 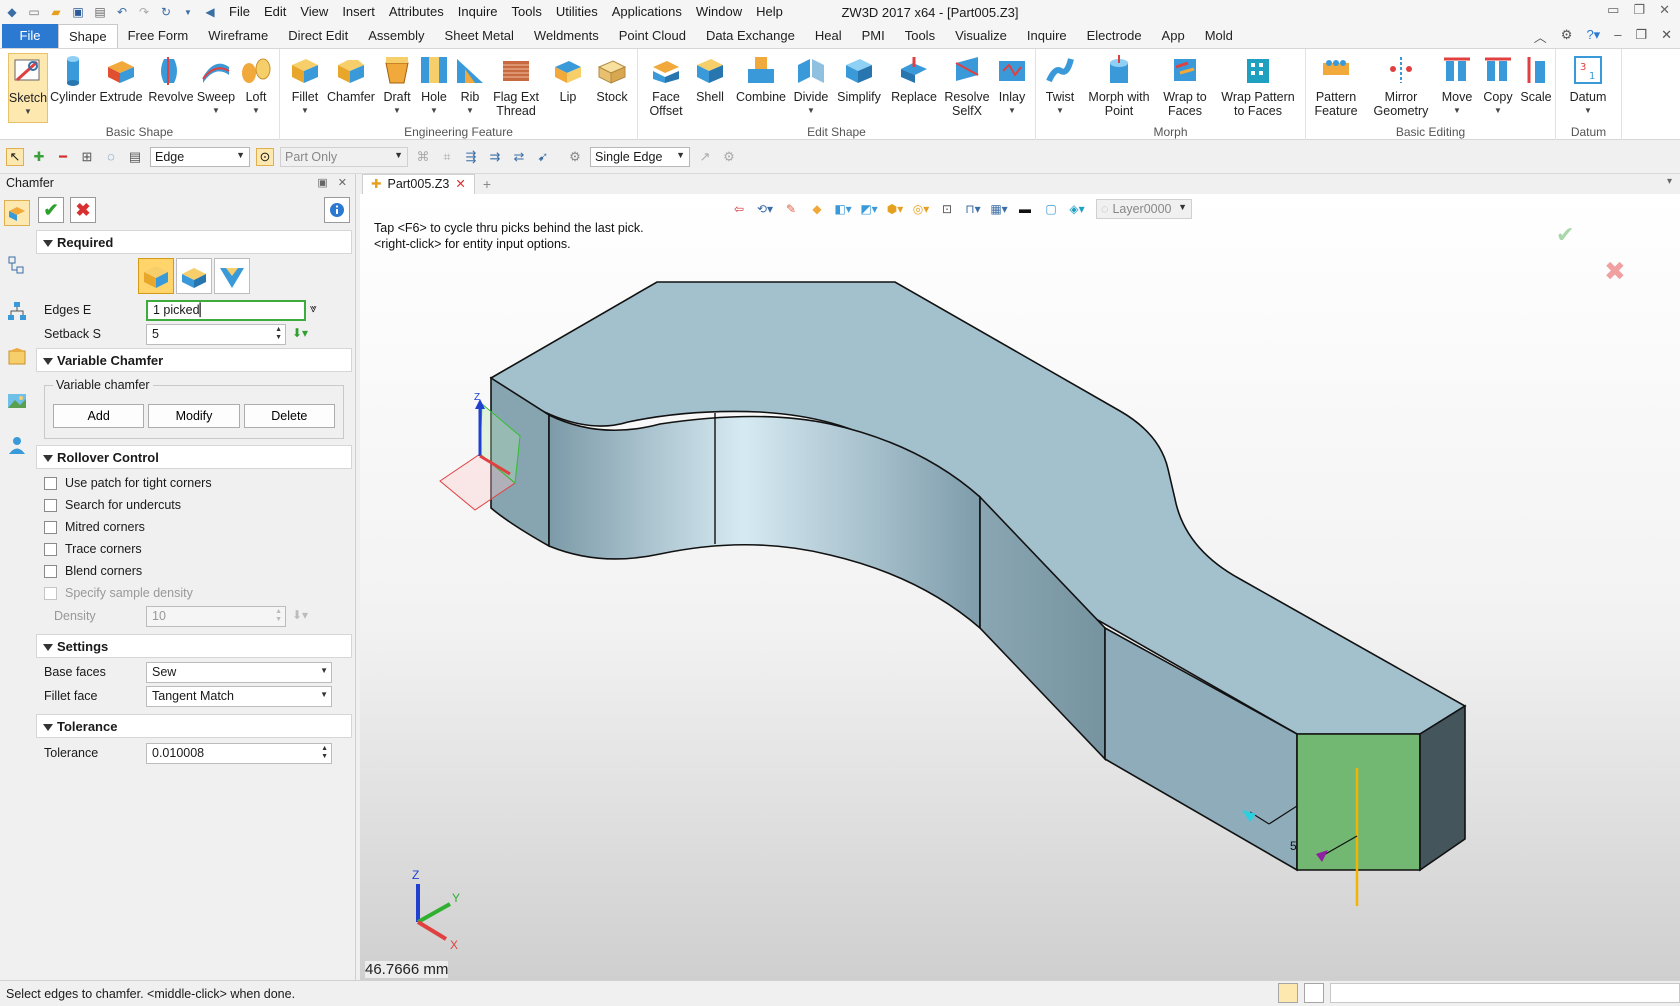 What do you see at coordinates (828, 36) in the screenshot?
I see `tab-heal: Heal` at bounding box center [828, 36].